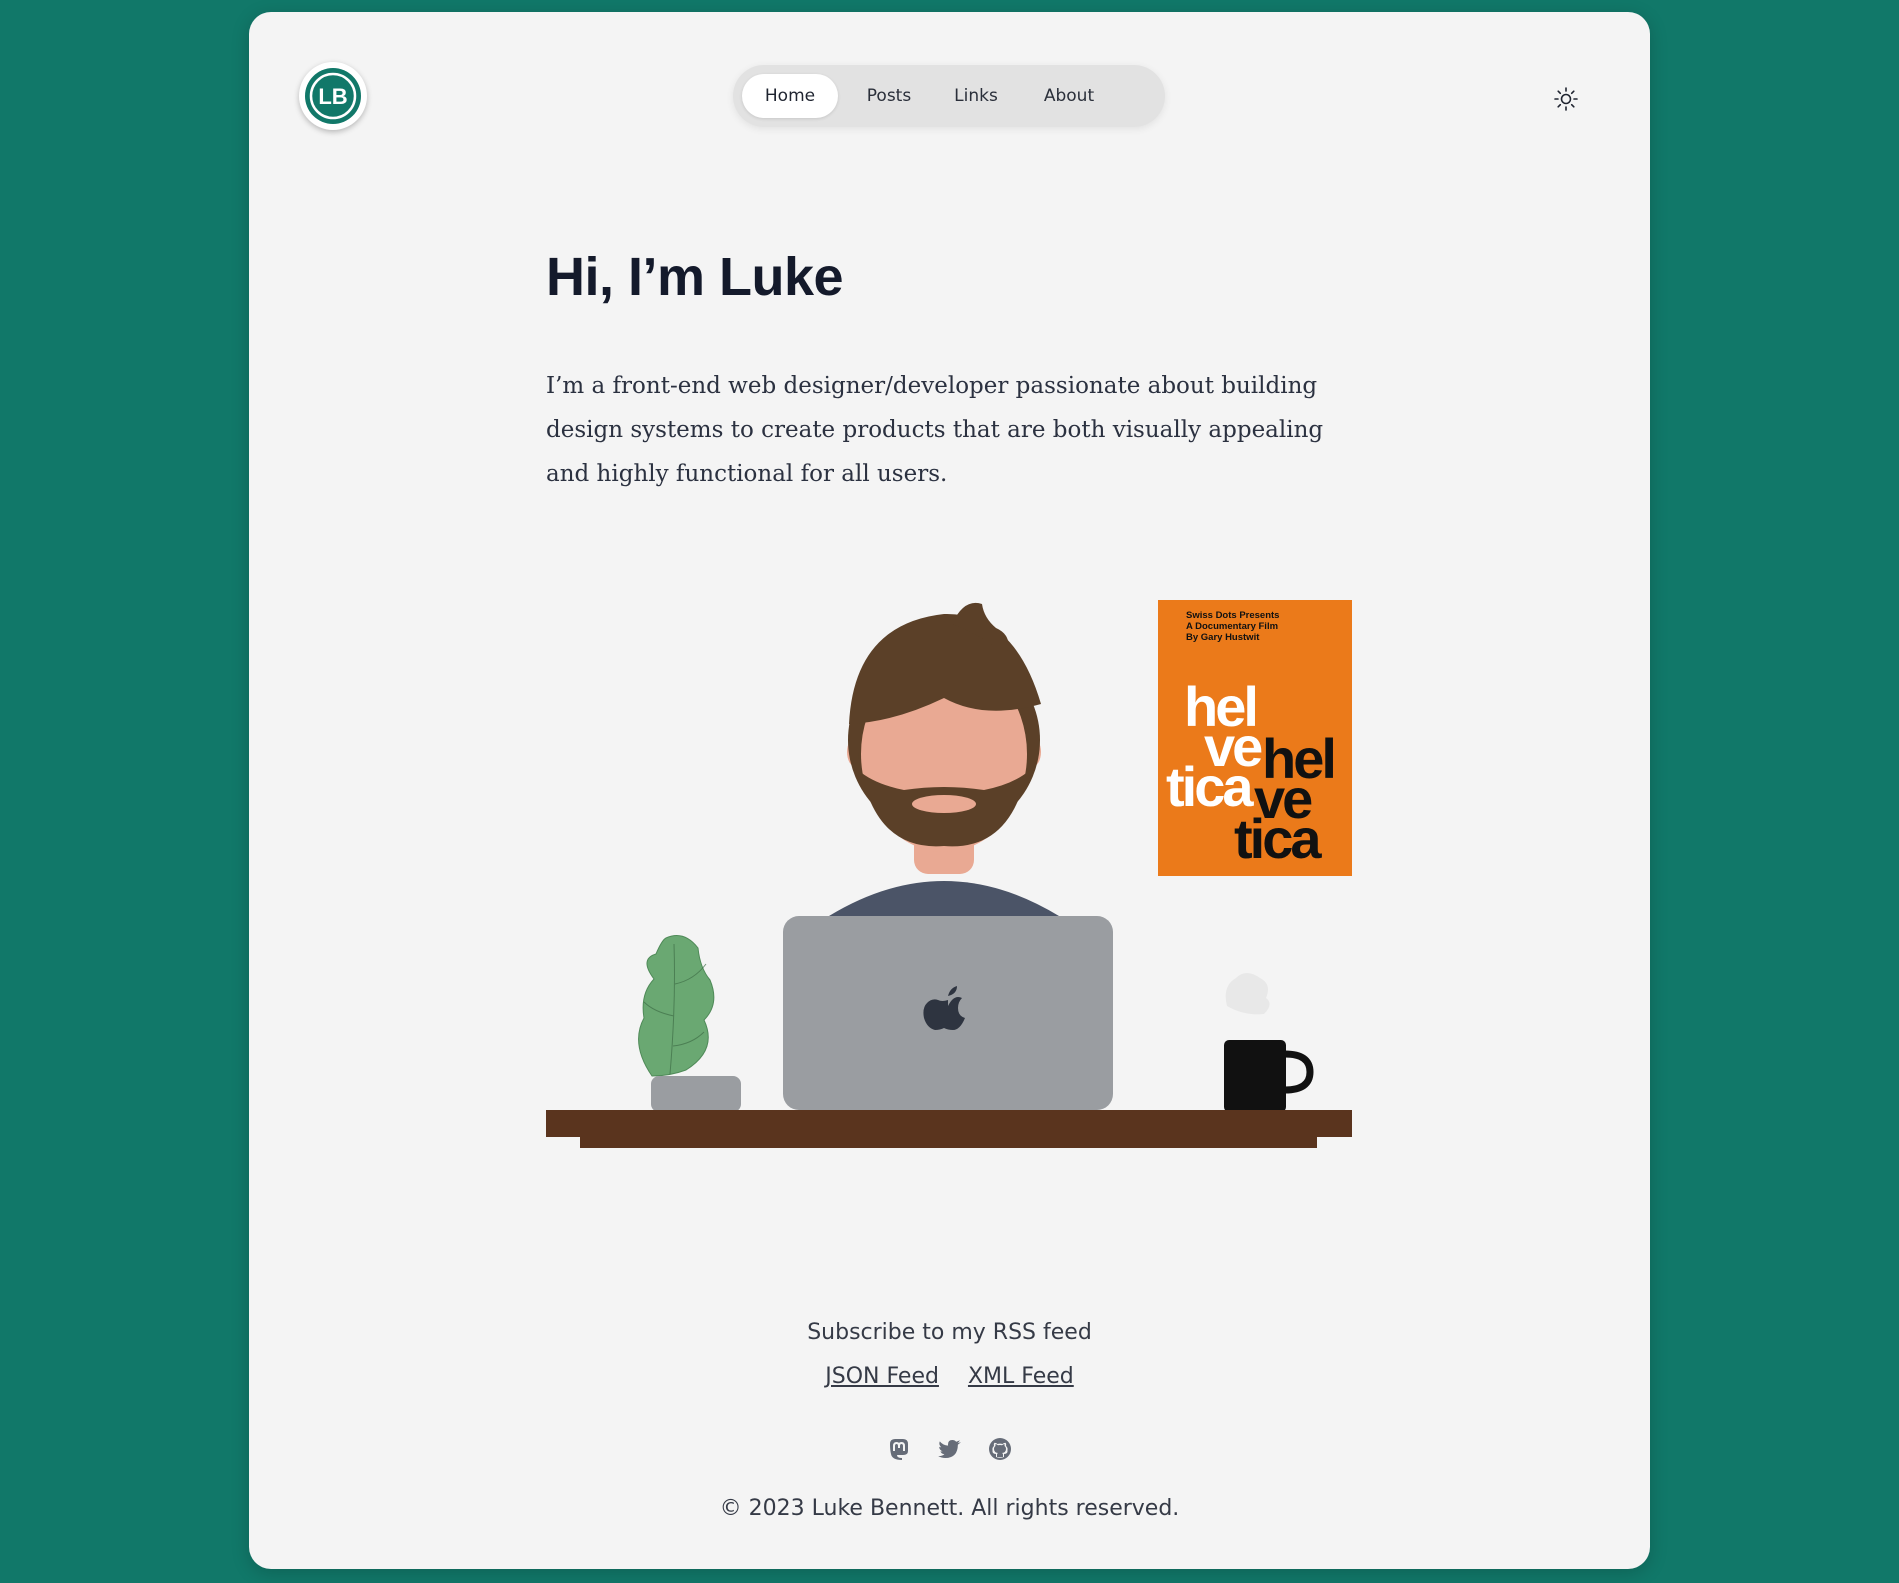  Describe the element at coordinates (695, 277) in the screenshot. I see `page-title: Hi, I’m Luke` at that location.